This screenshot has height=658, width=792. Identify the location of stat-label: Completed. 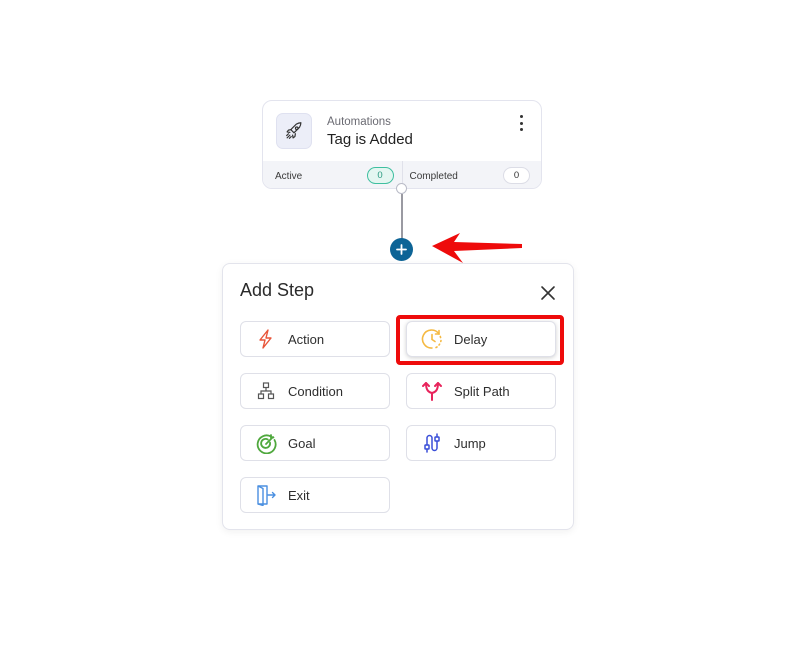
(433, 176).